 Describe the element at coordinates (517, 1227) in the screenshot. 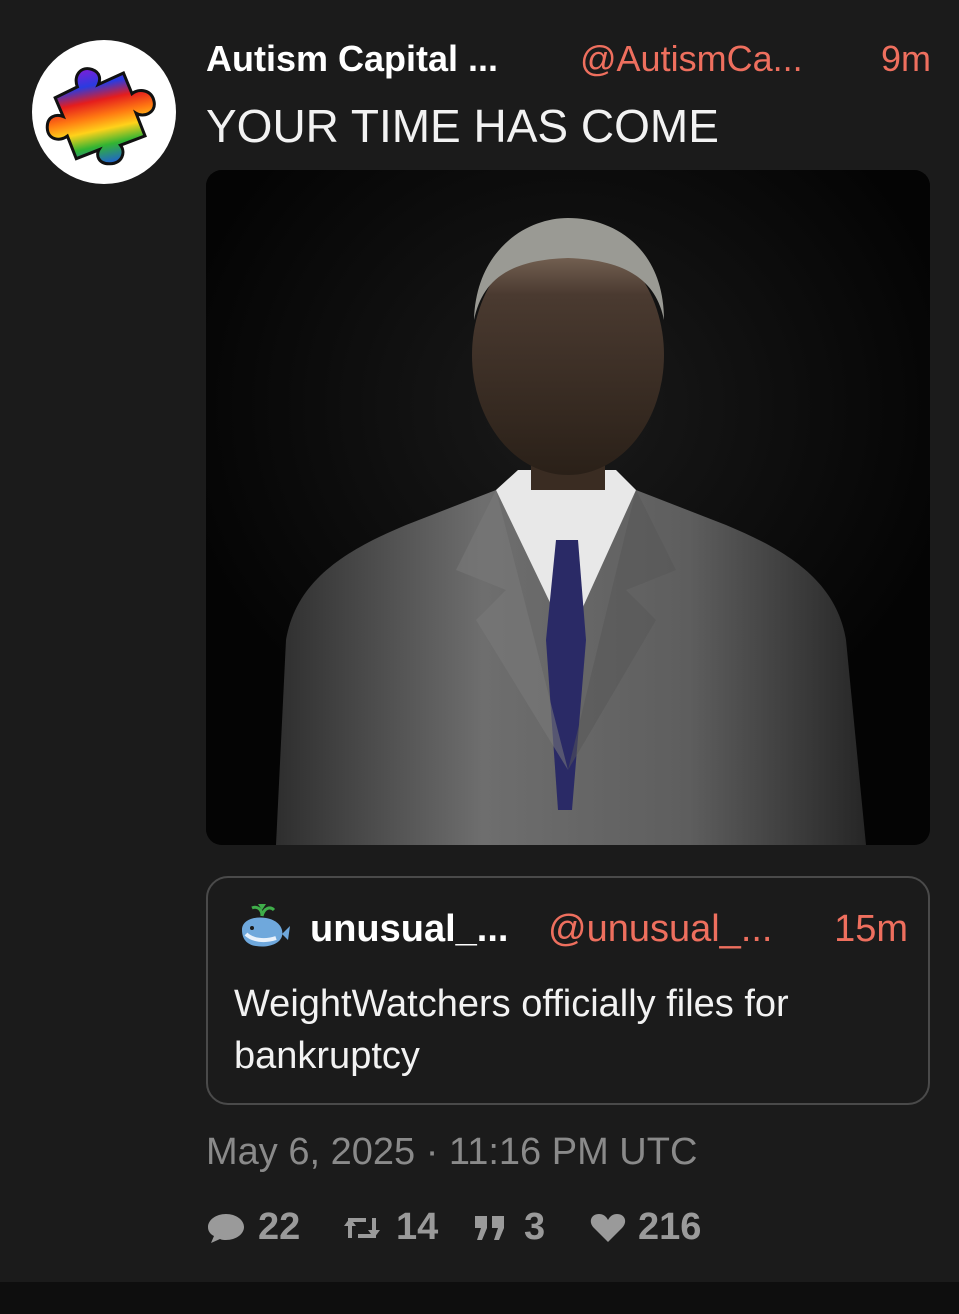

I see `quote-button: 3` at that location.